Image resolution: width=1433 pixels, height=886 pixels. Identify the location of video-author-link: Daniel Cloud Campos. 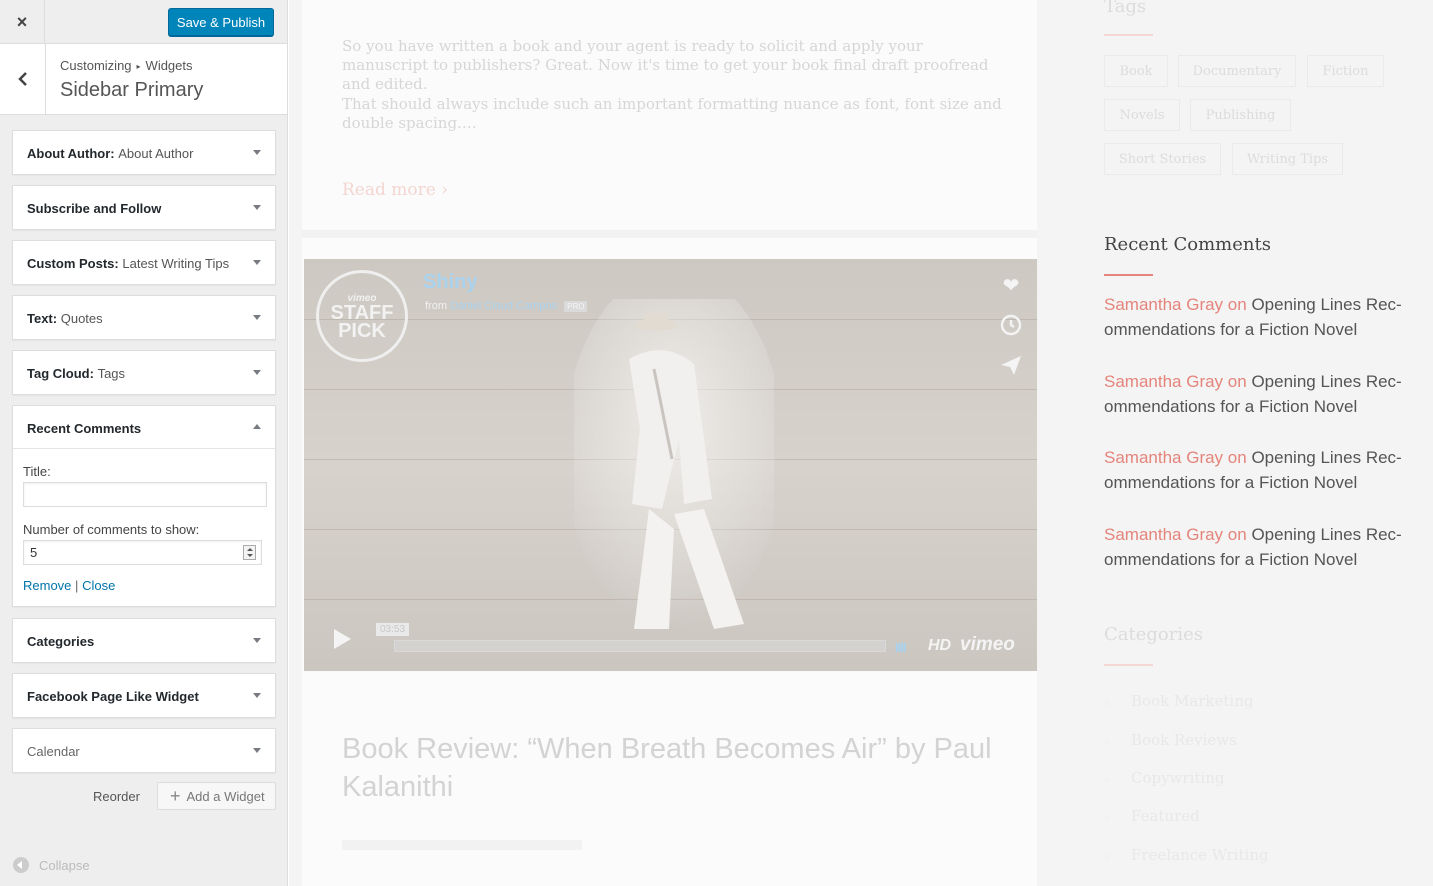
(503, 306).